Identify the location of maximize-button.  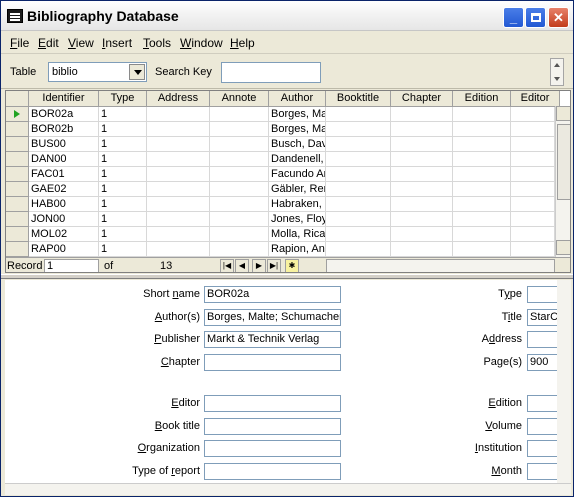
(535, 17).